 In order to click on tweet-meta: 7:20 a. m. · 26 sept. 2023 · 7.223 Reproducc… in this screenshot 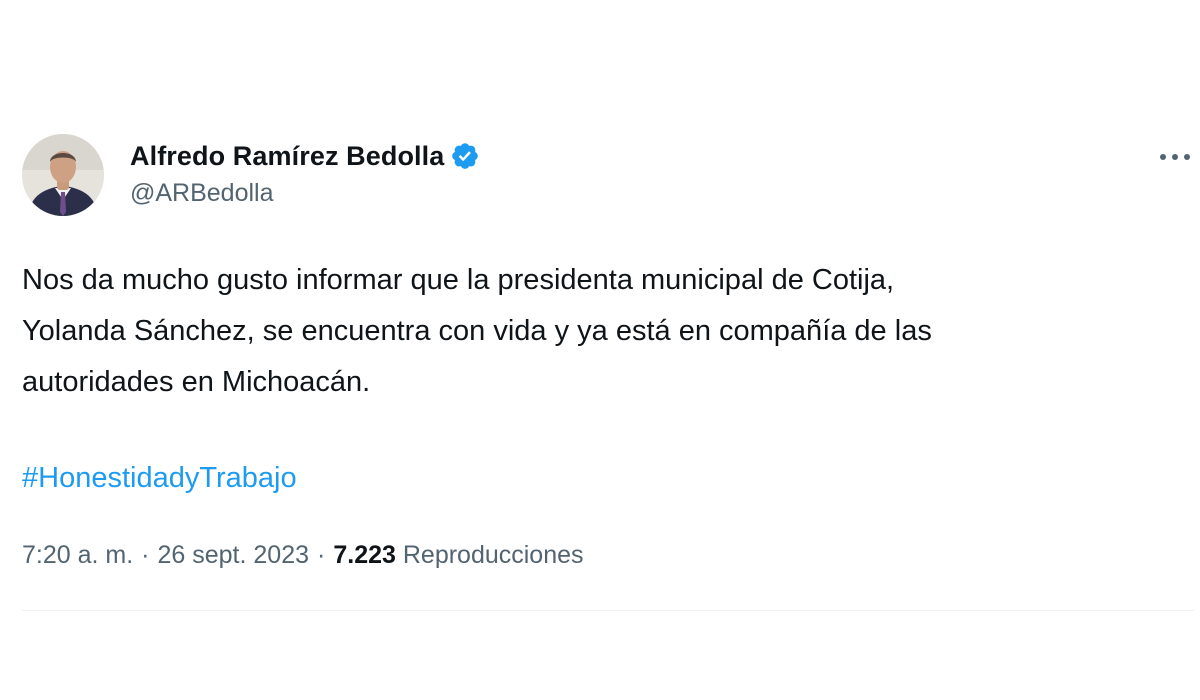, I will do `click(303, 555)`.